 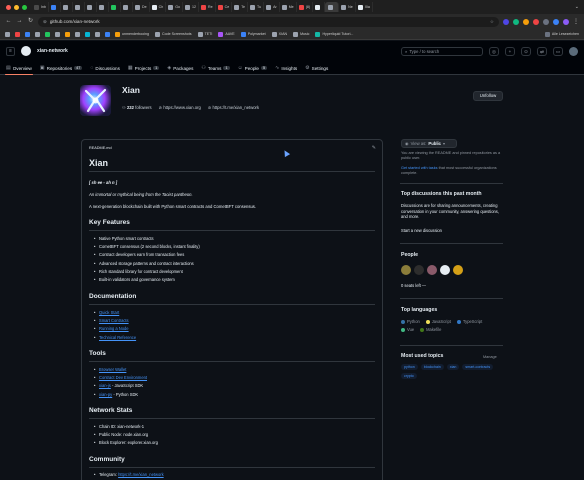 What do you see at coordinates (114, 328) in the screenshot?
I see `doc-link: Running a Node` at bounding box center [114, 328].